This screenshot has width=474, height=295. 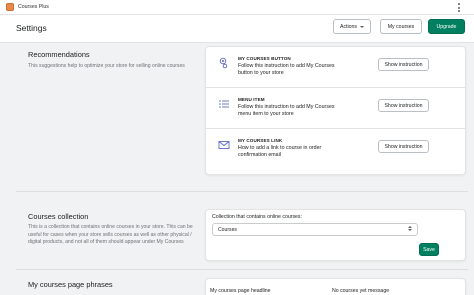 I want to click on mail-icon, so click(x=224, y=145).